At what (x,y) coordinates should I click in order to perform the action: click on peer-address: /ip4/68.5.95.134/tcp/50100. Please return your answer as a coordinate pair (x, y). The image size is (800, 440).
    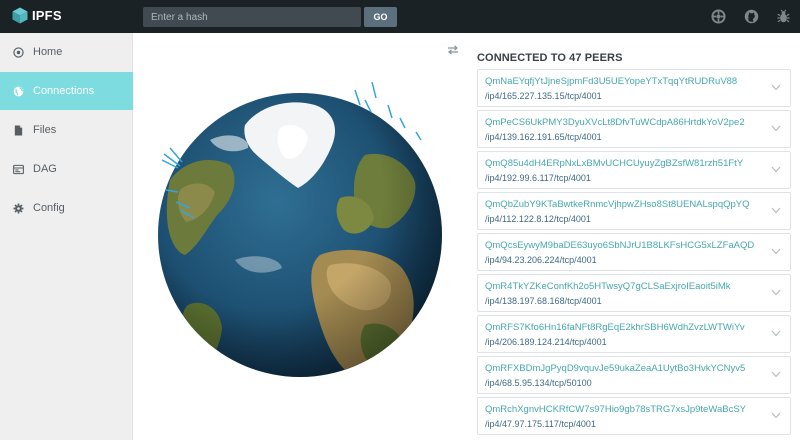
    Looking at the image, I should click on (538, 383).